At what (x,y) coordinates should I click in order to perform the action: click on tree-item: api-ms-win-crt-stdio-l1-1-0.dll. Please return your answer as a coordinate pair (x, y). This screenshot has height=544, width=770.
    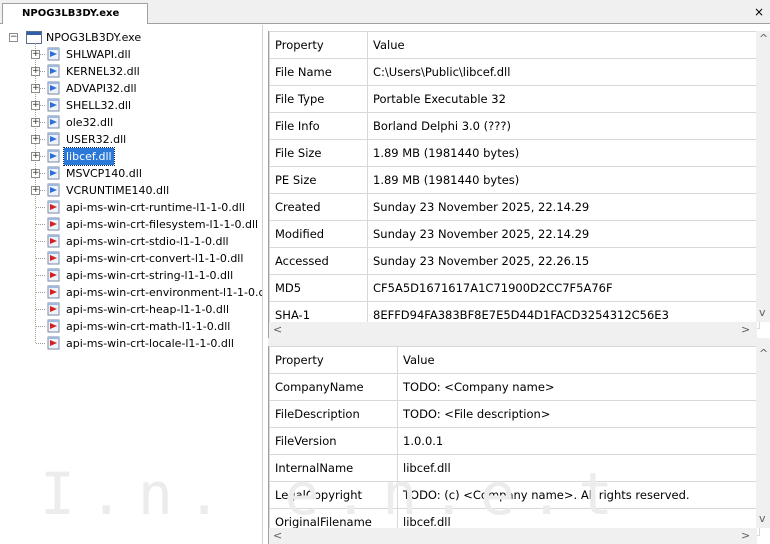
    Looking at the image, I should click on (131, 241).